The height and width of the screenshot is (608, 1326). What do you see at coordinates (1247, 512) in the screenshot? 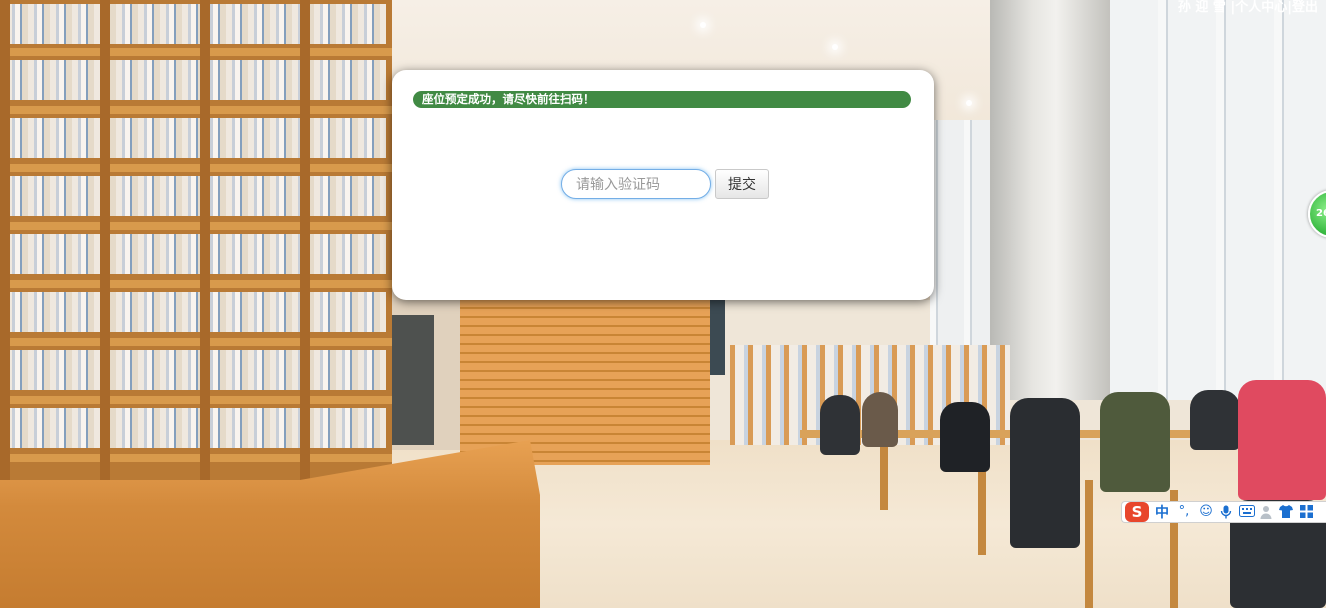
I see `keyboard-icon` at bounding box center [1247, 512].